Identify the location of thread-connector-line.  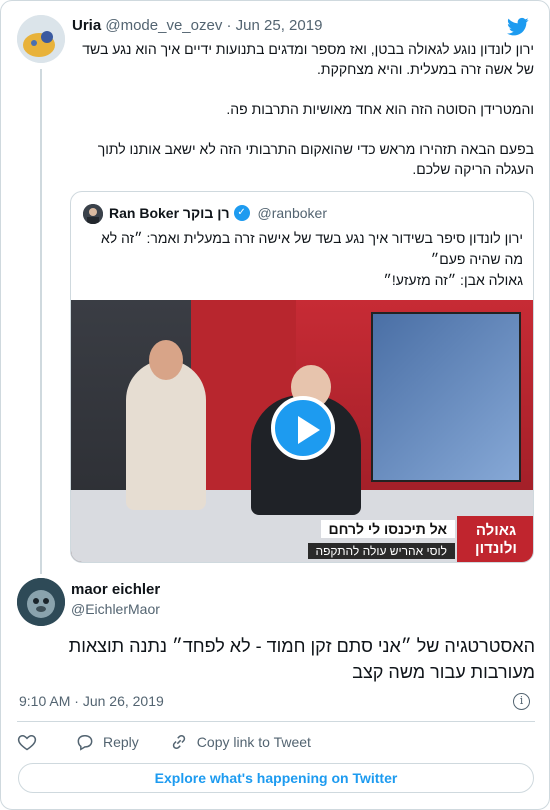
(41, 321).